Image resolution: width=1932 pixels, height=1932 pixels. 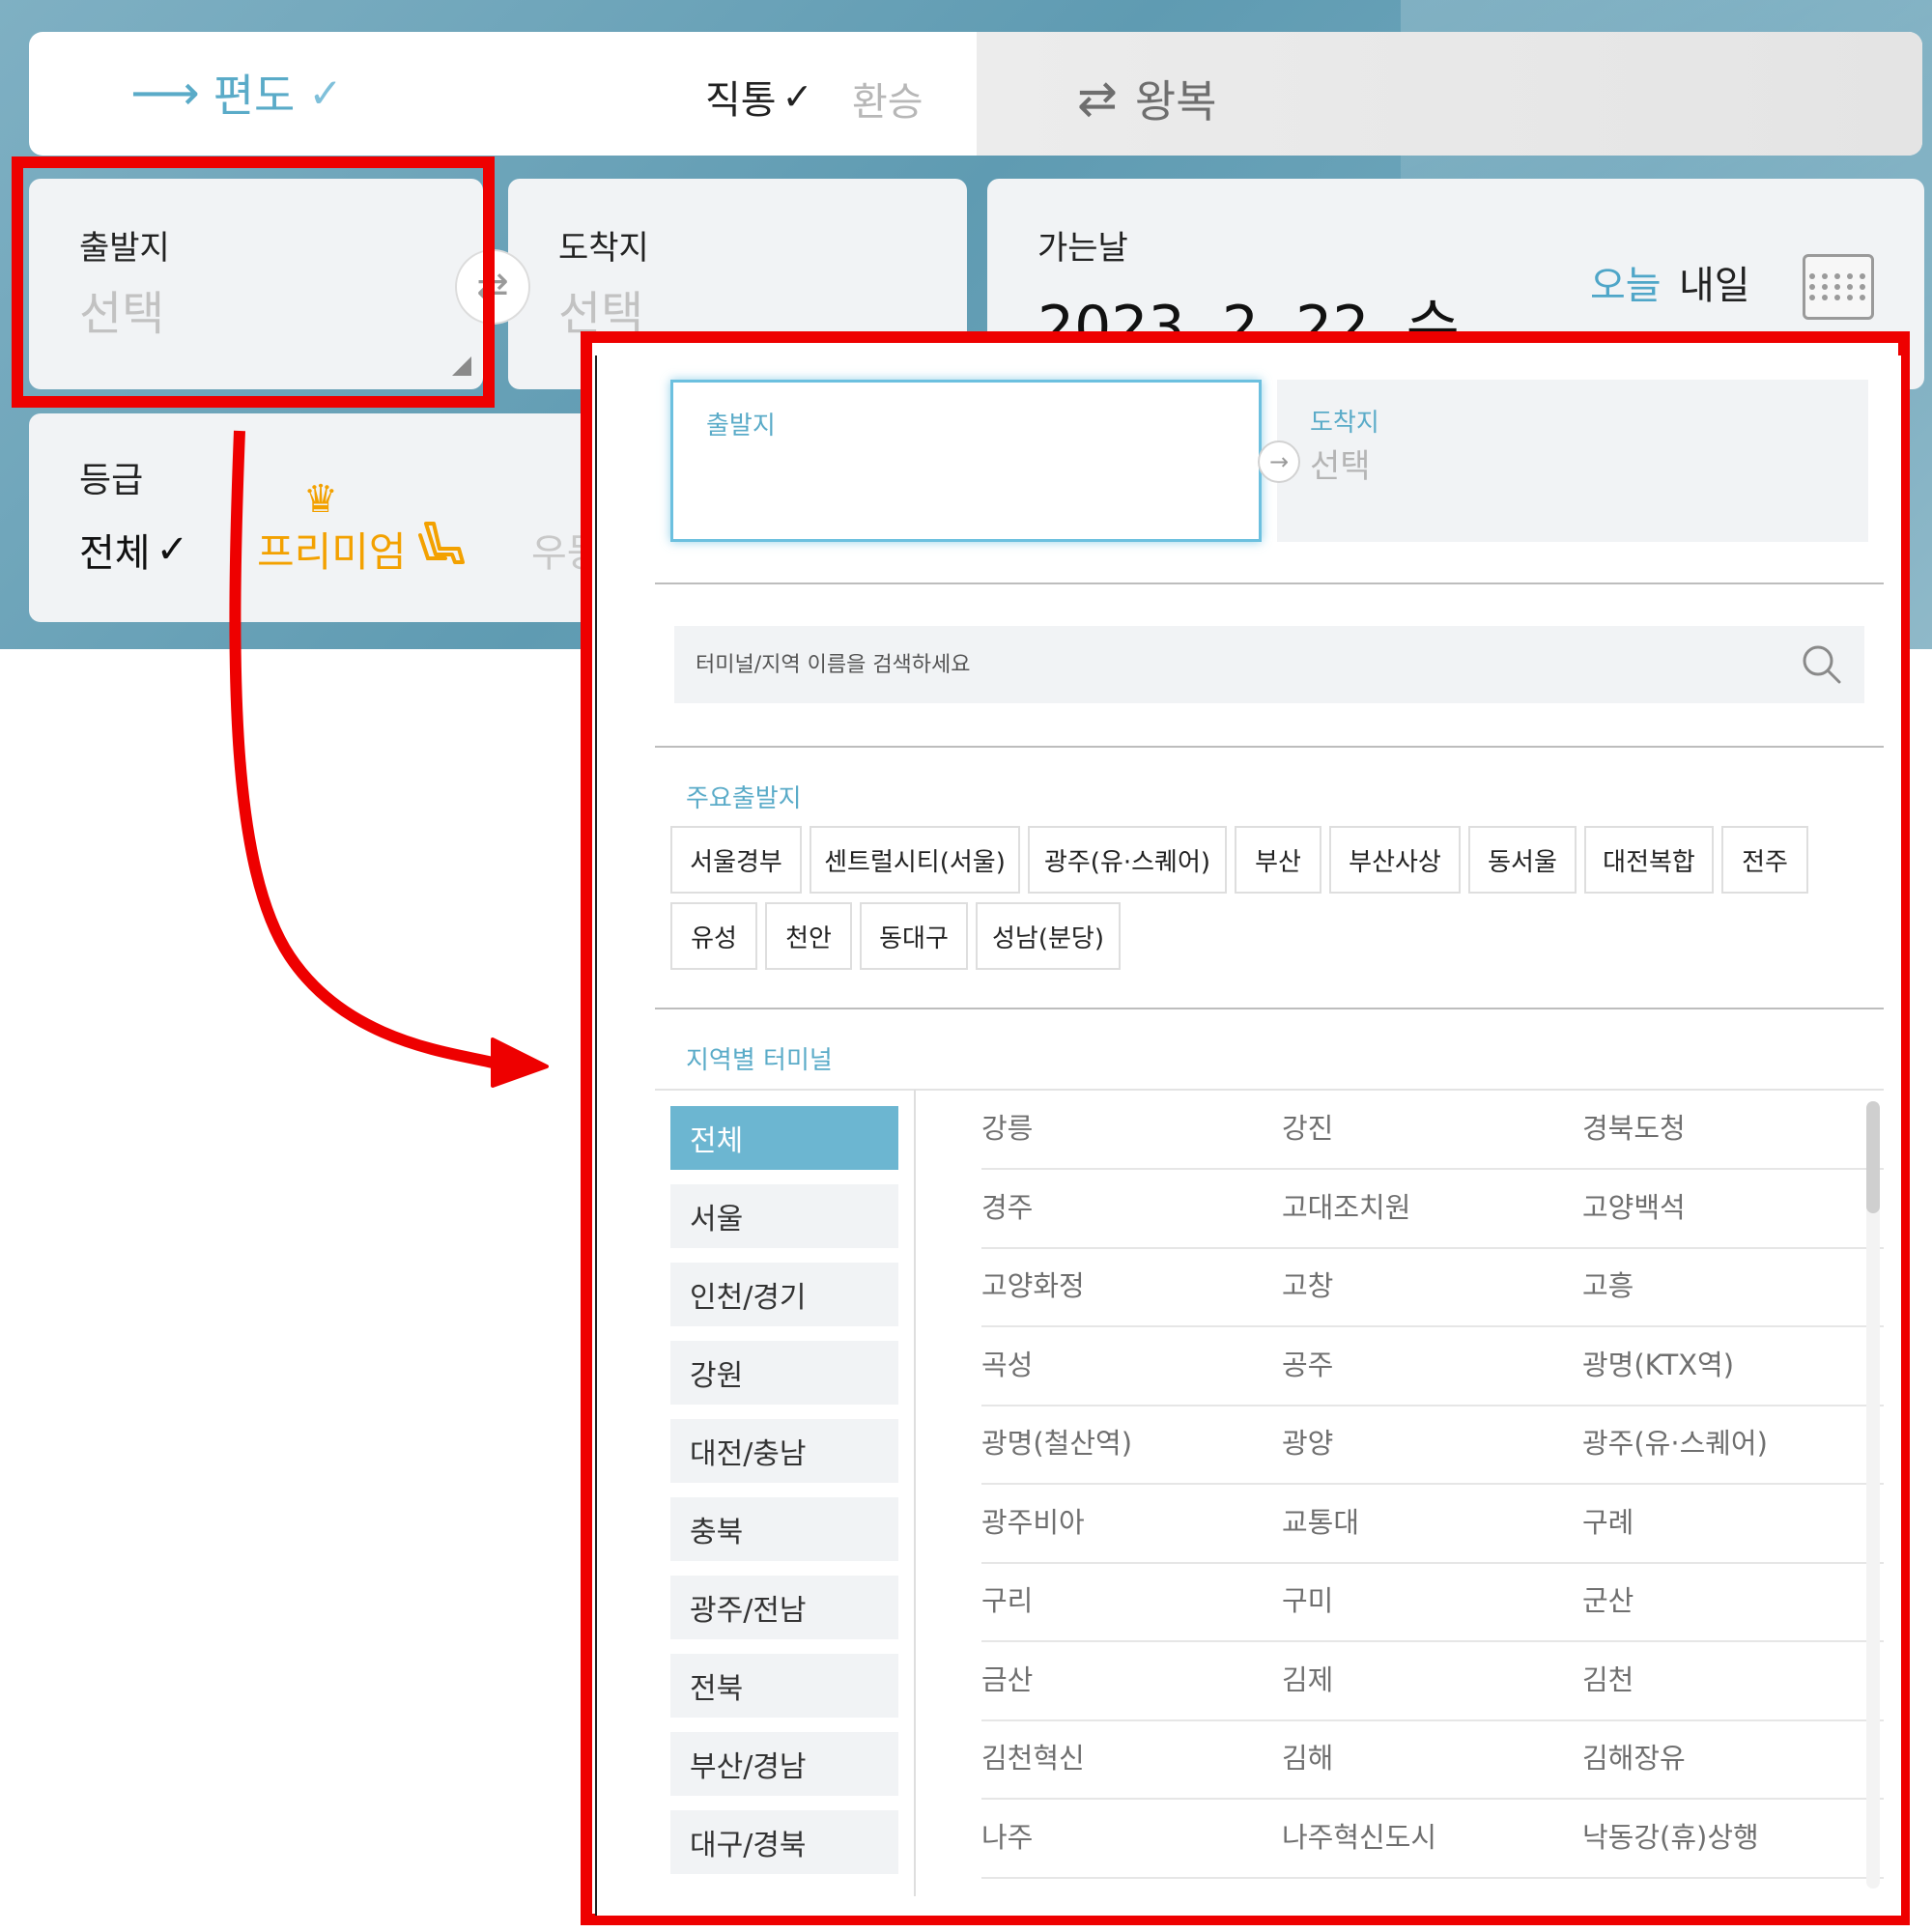 I want to click on major-departure-chip: 동서울, so click(x=1522, y=860).